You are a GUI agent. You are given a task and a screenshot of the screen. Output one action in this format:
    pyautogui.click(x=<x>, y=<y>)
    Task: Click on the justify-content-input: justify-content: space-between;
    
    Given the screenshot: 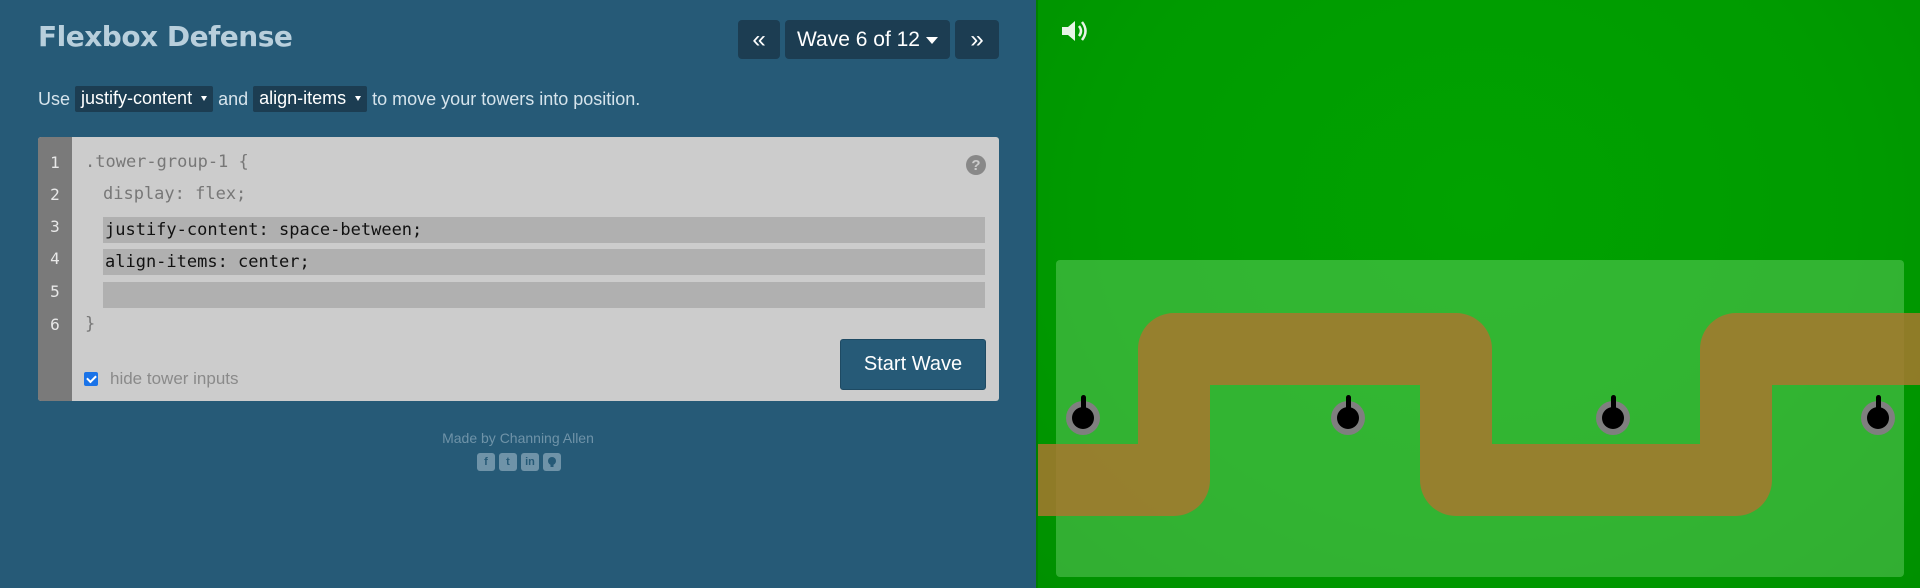 What is the action you would take?
    pyautogui.click(x=544, y=230)
    